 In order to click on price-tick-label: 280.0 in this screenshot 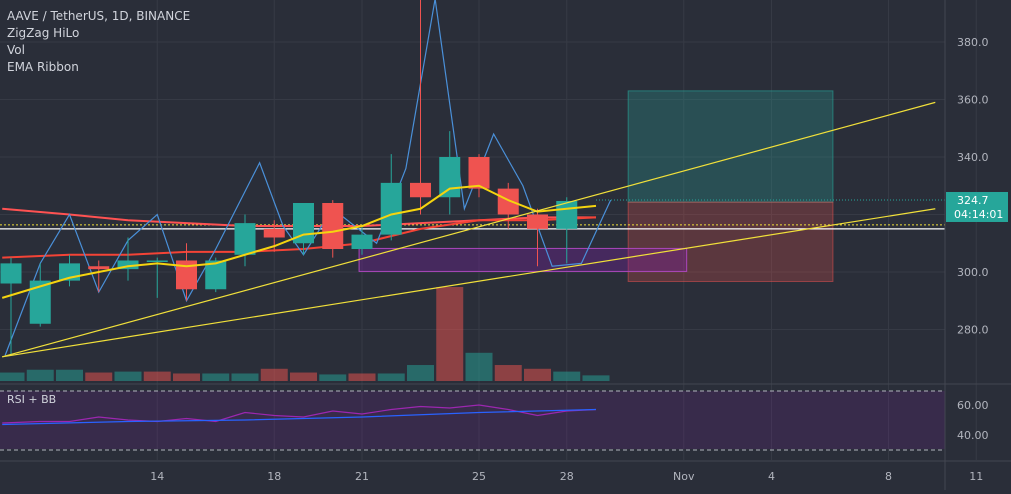, I will do `click(973, 330)`.